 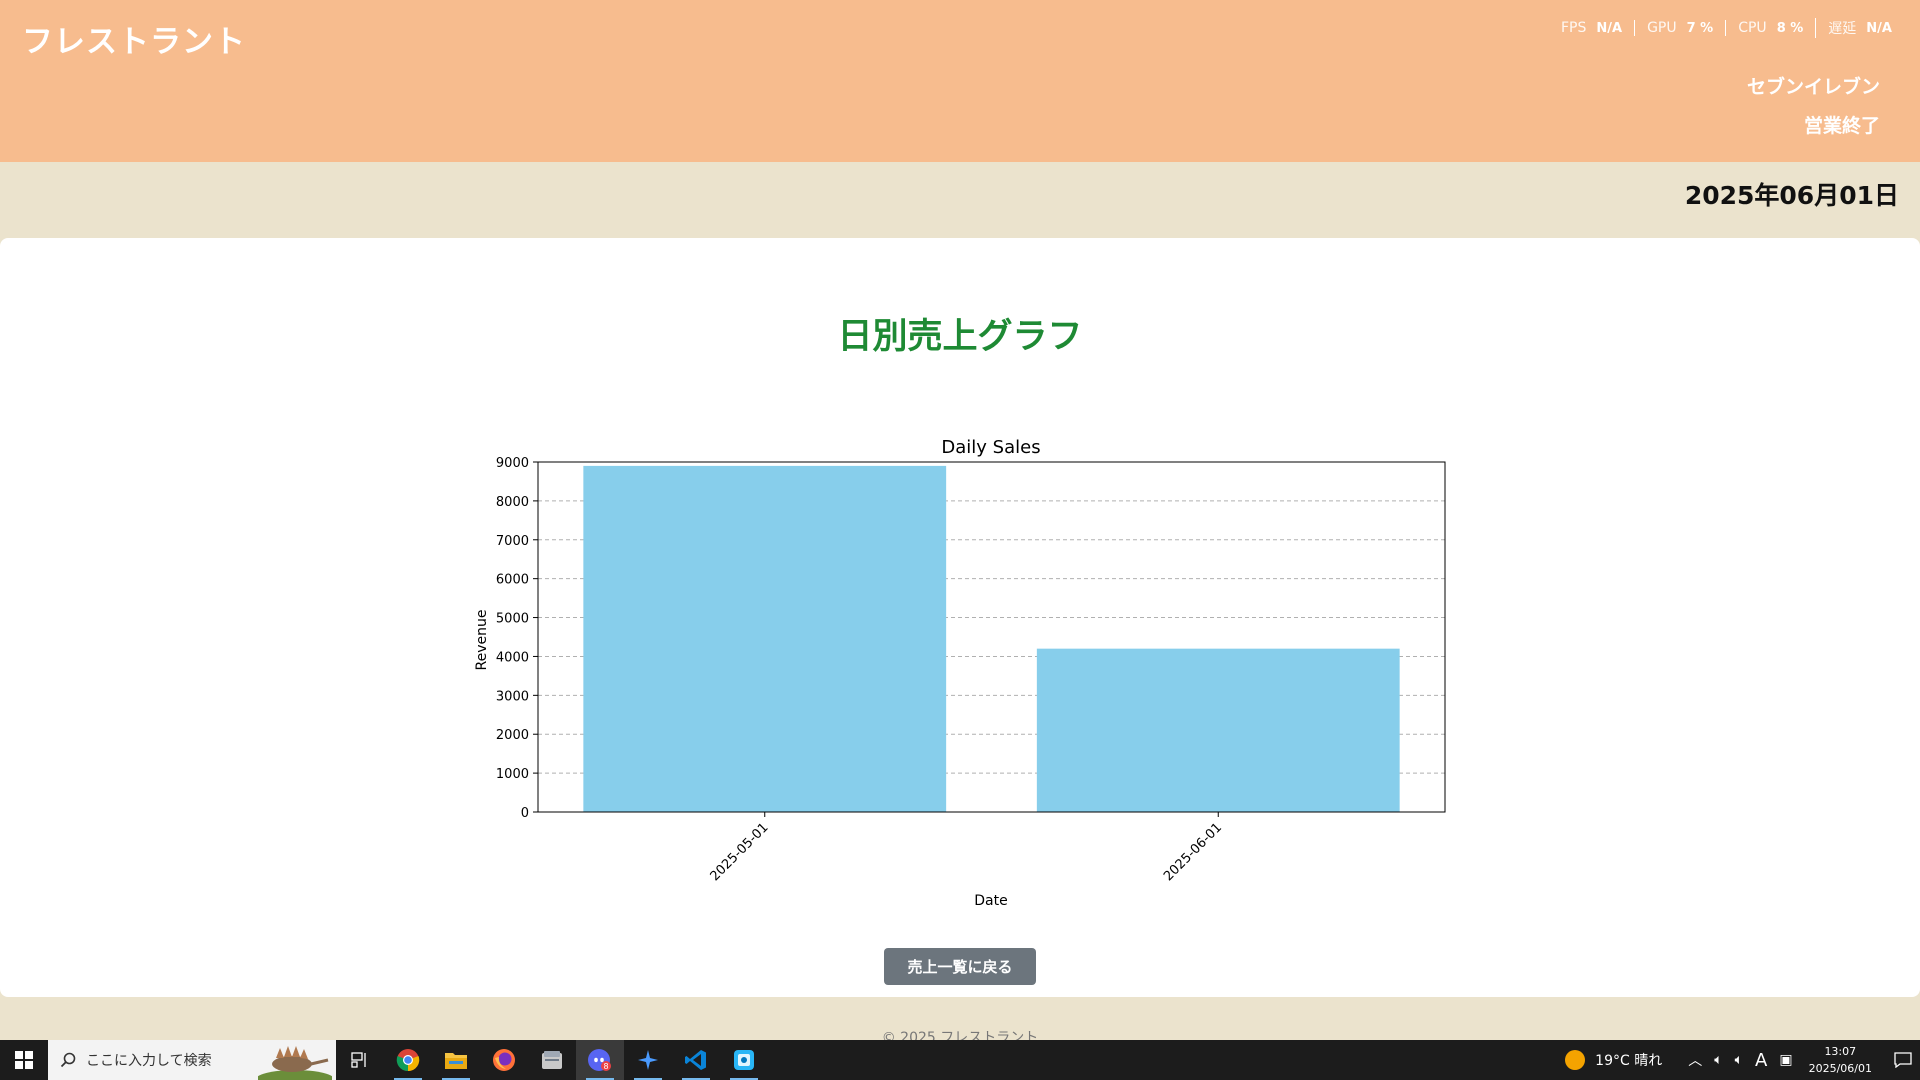 What do you see at coordinates (1679, 28) in the screenshot?
I see `perf-gpu: GPU 7 %` at bounding box center [1679, 28].